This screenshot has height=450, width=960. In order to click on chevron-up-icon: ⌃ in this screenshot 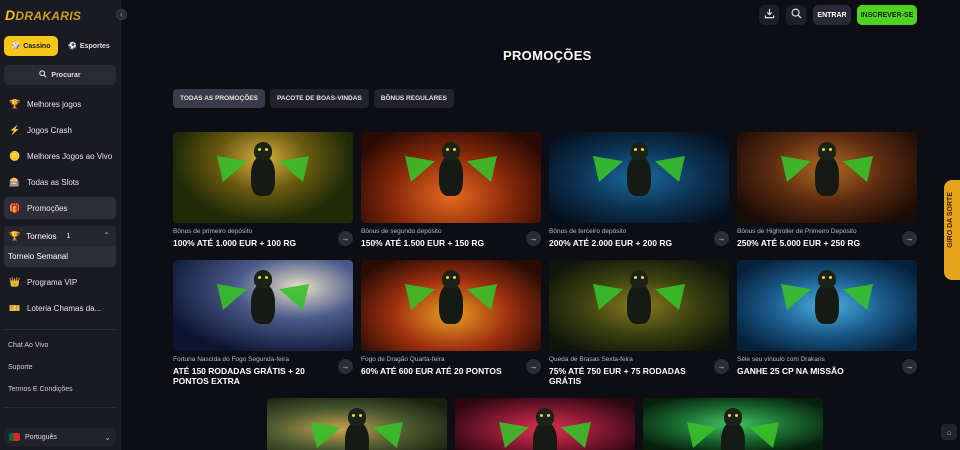, I will do `click(106, 235)`.